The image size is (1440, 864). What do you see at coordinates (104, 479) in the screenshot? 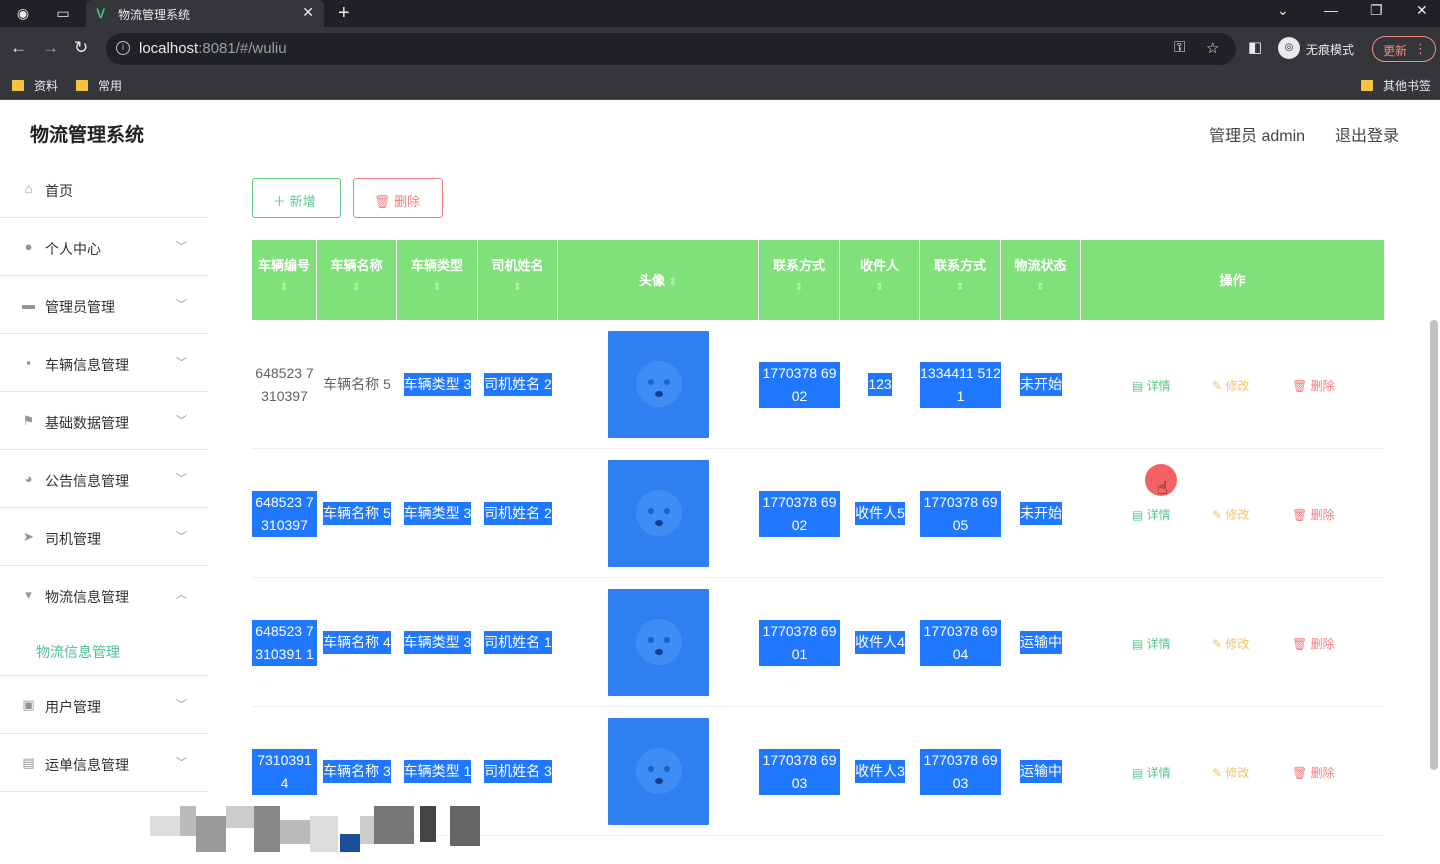
I see `sidebar-item-notice: ◕ 公告信息管理 ﹀` at bounding box center [104, 479].